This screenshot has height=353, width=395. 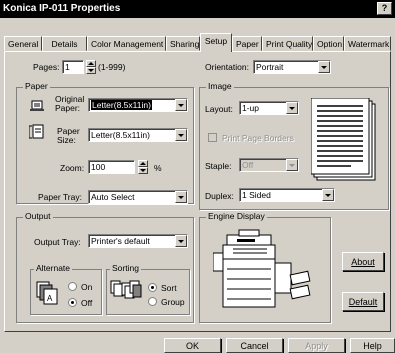 What do you see at coordinates (72, 168) in the screenshot?
I see `zoom-label: Zoom:` at bounding box center [72, 168].